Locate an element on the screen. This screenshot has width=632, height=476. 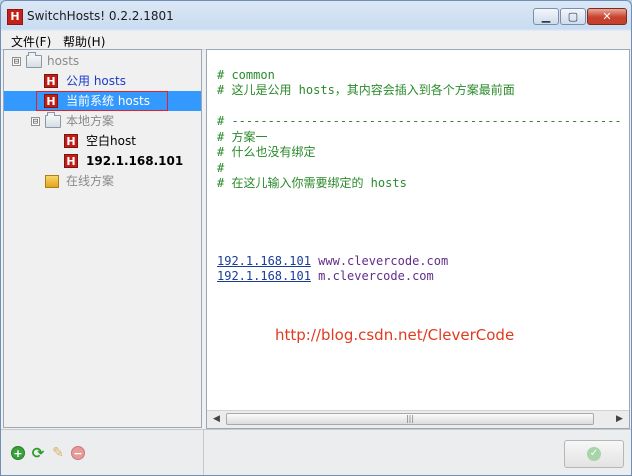
tree-item-local-schemes: ⊟ 本地方案 is located at coordinates (102, 121).